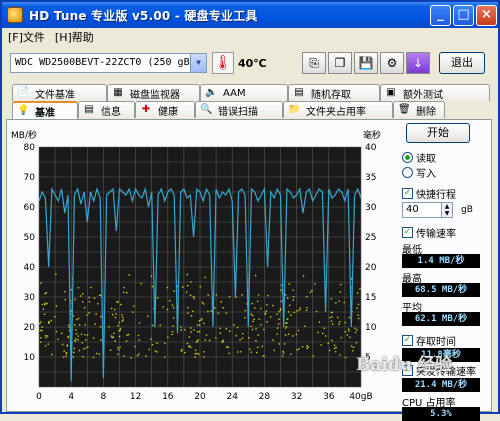 The height and width of the screenshot is (421, 500). Describe the element at coordinates (486, 15) in the screenshot. I see `close-button: ×` at that location.